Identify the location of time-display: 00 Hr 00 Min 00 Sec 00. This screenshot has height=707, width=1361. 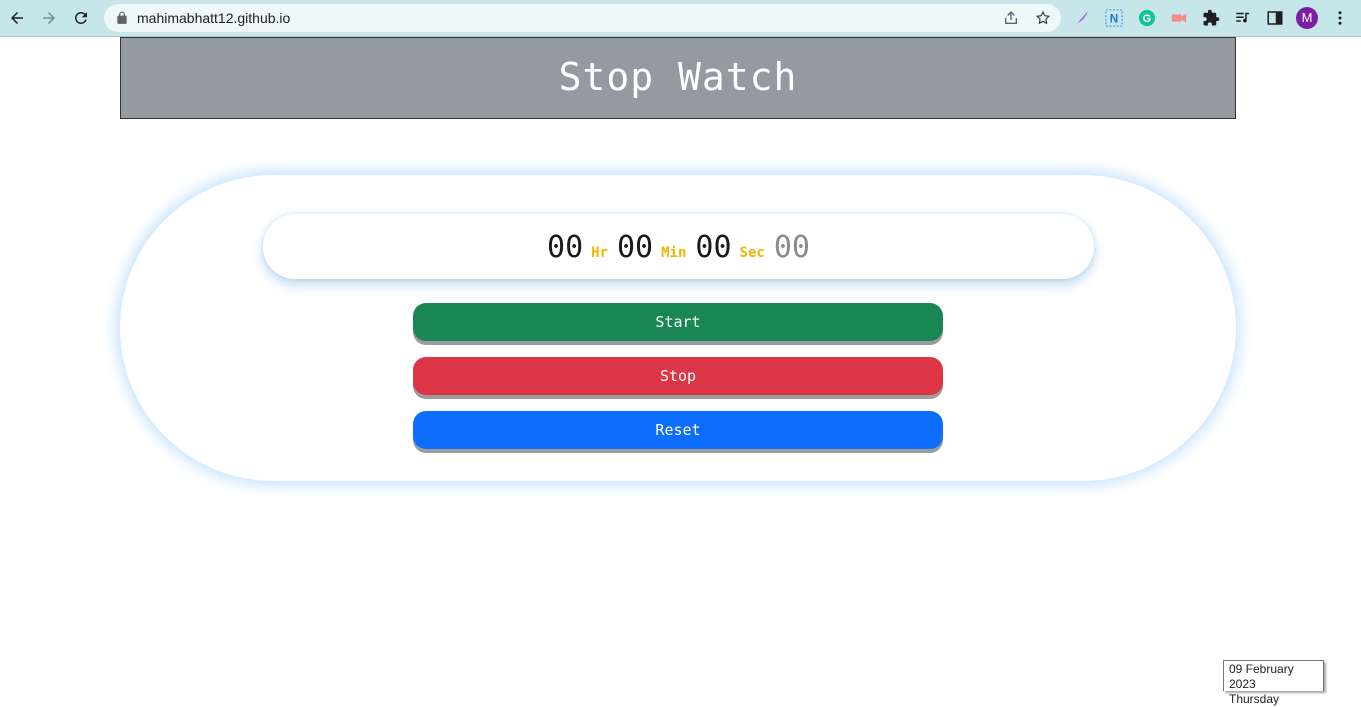
(678, 246).